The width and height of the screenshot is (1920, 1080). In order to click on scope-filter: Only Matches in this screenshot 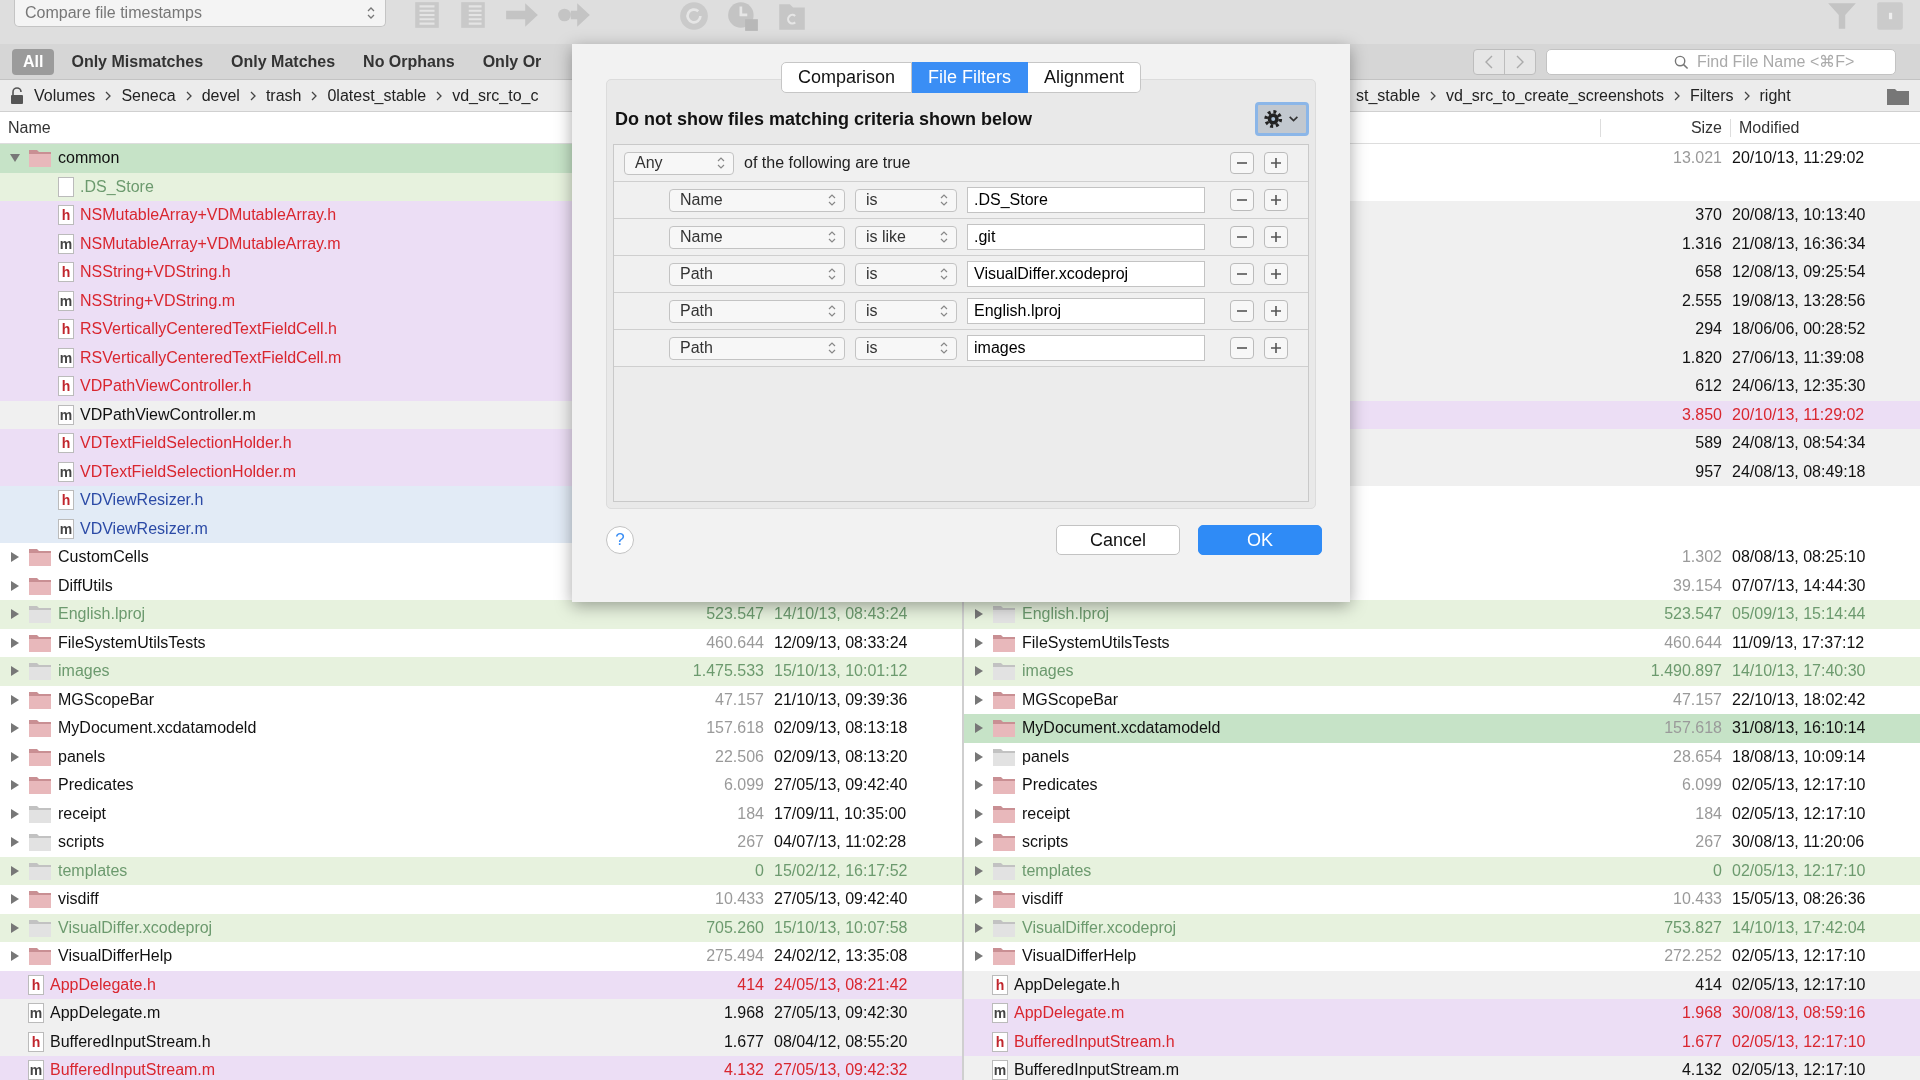, I will do `click(283, 61)`.